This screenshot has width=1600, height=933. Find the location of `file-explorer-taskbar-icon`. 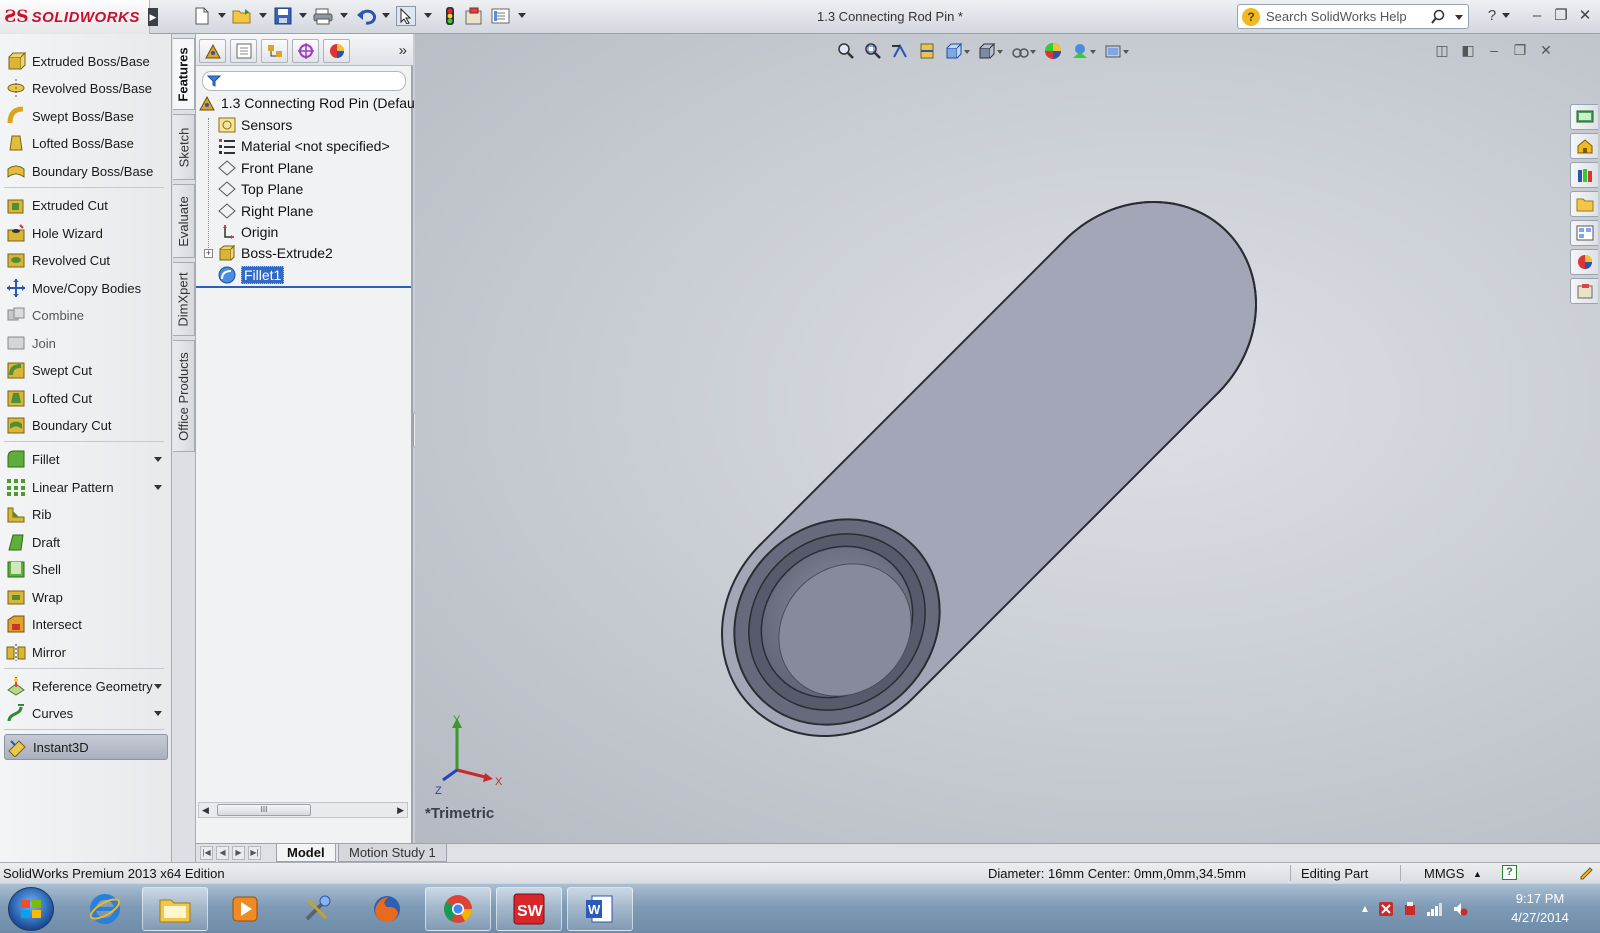

file-explorer-taskbar-icon is located at coordinates (175, 909).